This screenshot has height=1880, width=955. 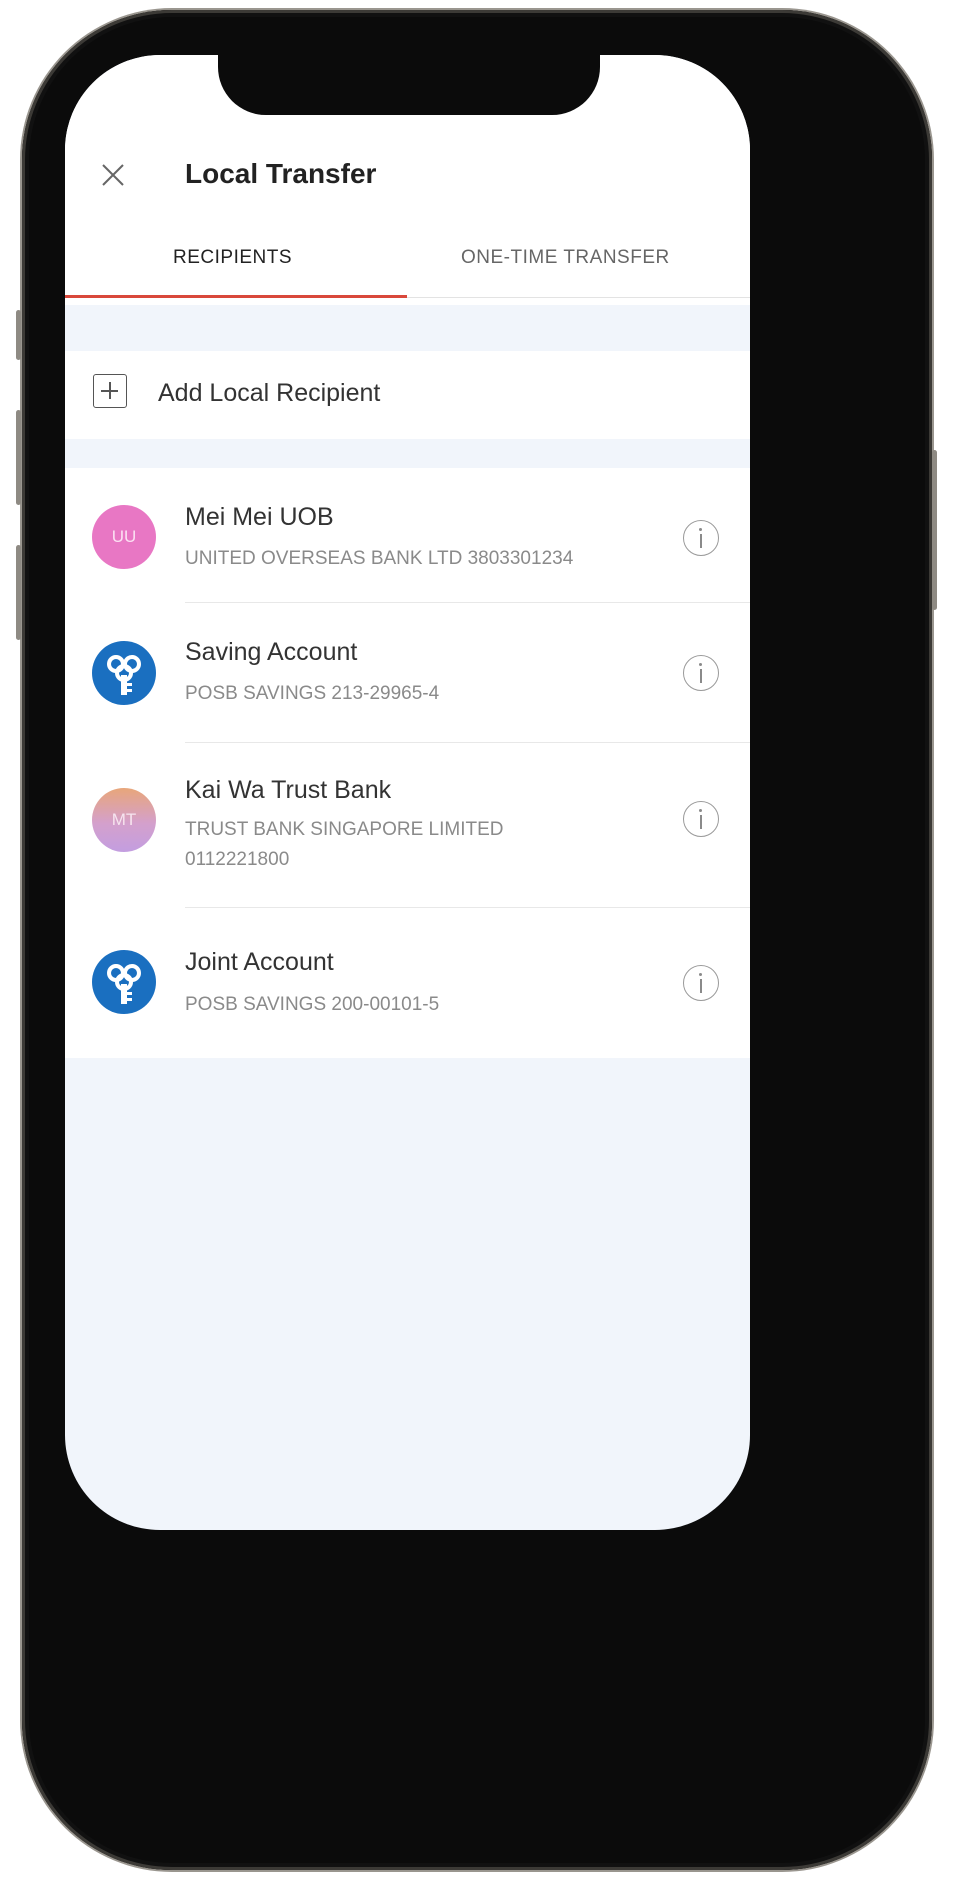 What do you see at coordinates (271, 652) in the screenshot?
I see `recipient-name: Saving Account` at bounding box center [271, 652].